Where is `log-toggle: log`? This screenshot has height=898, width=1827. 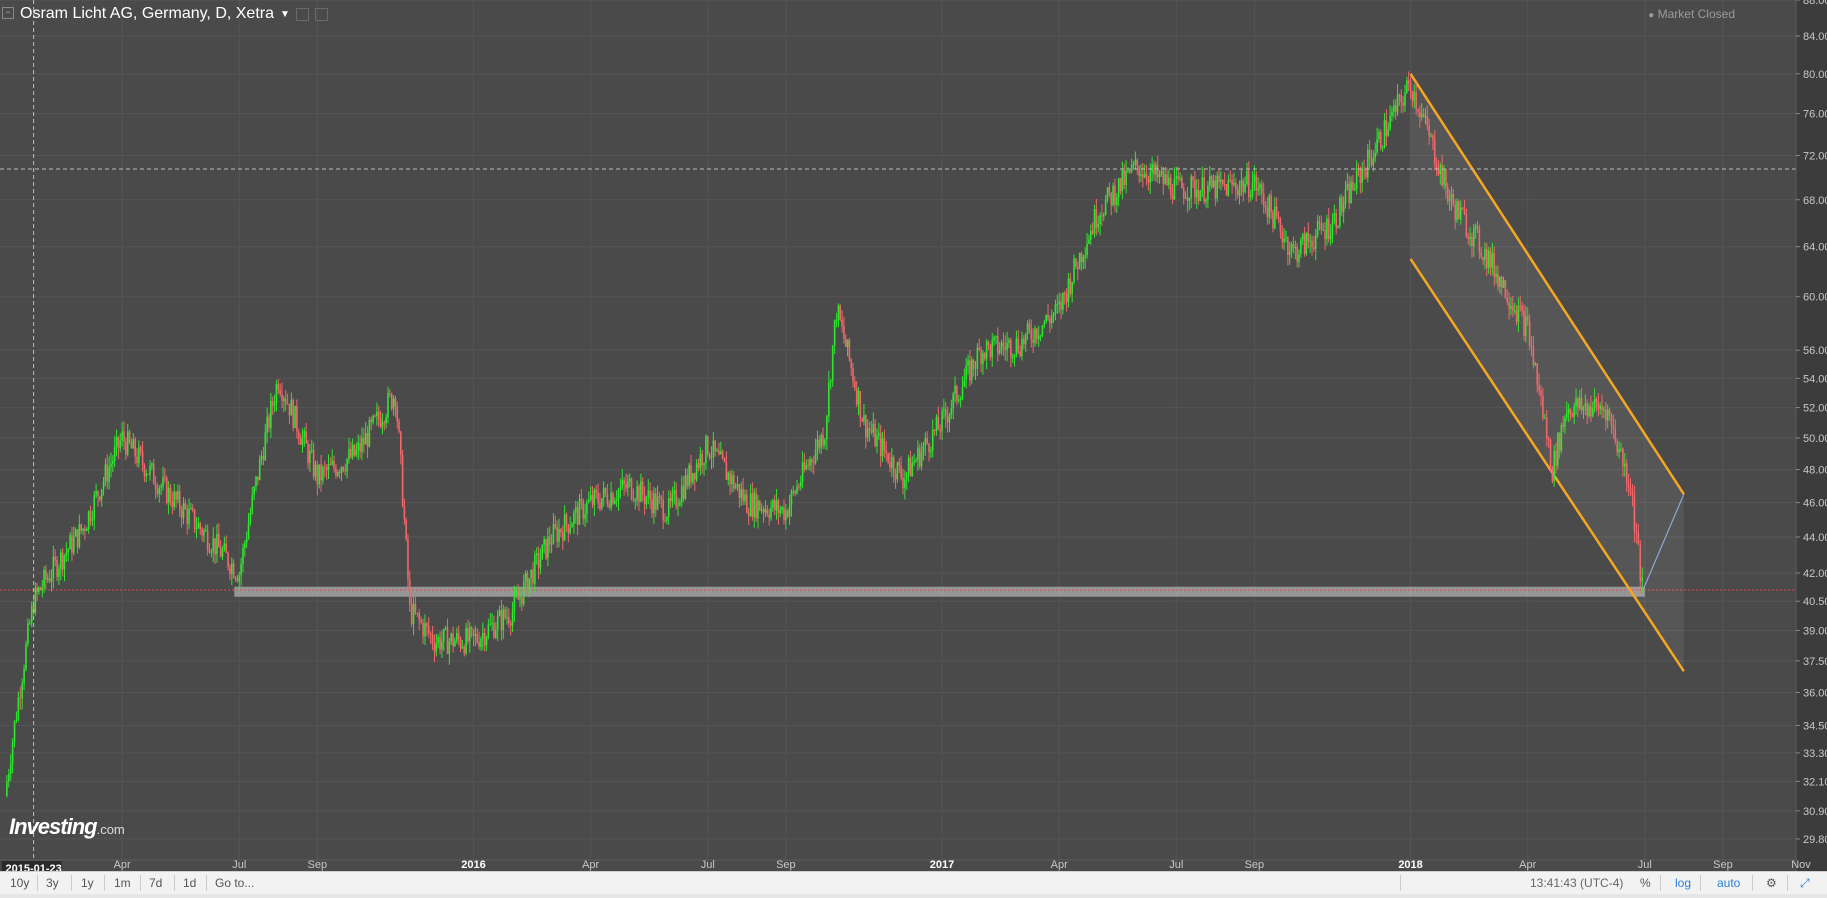
log-toggle: log is located at coordinates (1683, 883).